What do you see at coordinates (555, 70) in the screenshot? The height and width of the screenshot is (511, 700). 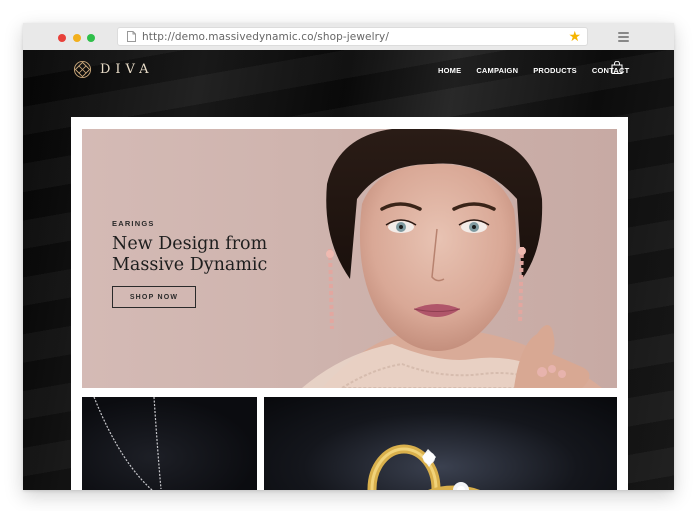 I see `nav-products: PRODUCTS` at bounding box center [555, 70].